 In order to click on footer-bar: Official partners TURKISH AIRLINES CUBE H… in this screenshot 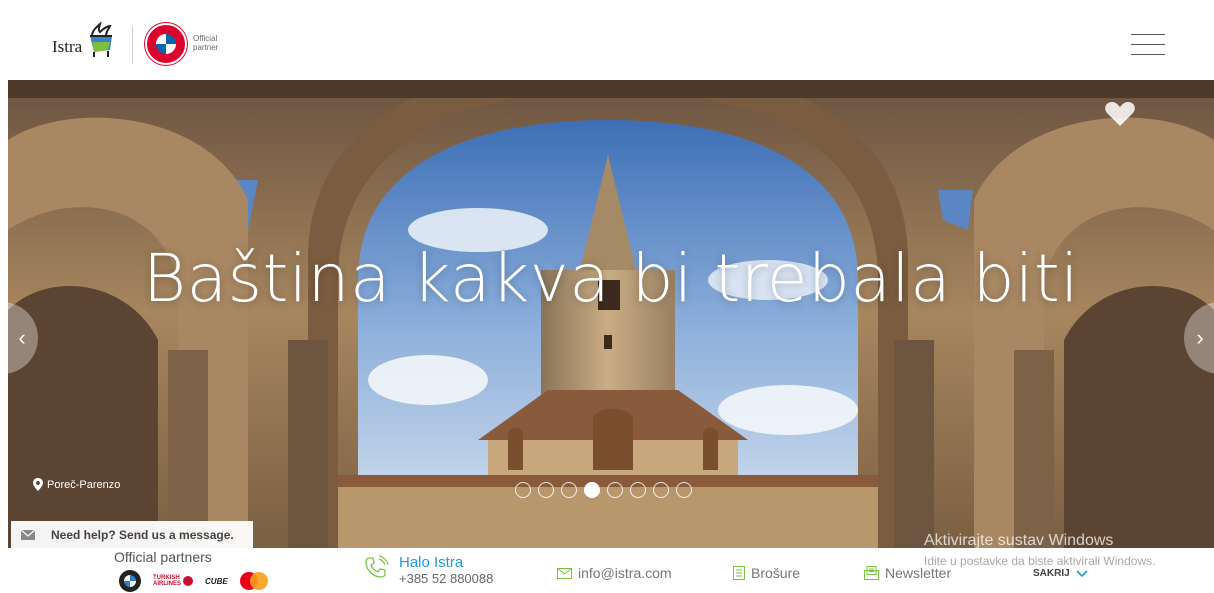, I will do `click(607, 570)`.